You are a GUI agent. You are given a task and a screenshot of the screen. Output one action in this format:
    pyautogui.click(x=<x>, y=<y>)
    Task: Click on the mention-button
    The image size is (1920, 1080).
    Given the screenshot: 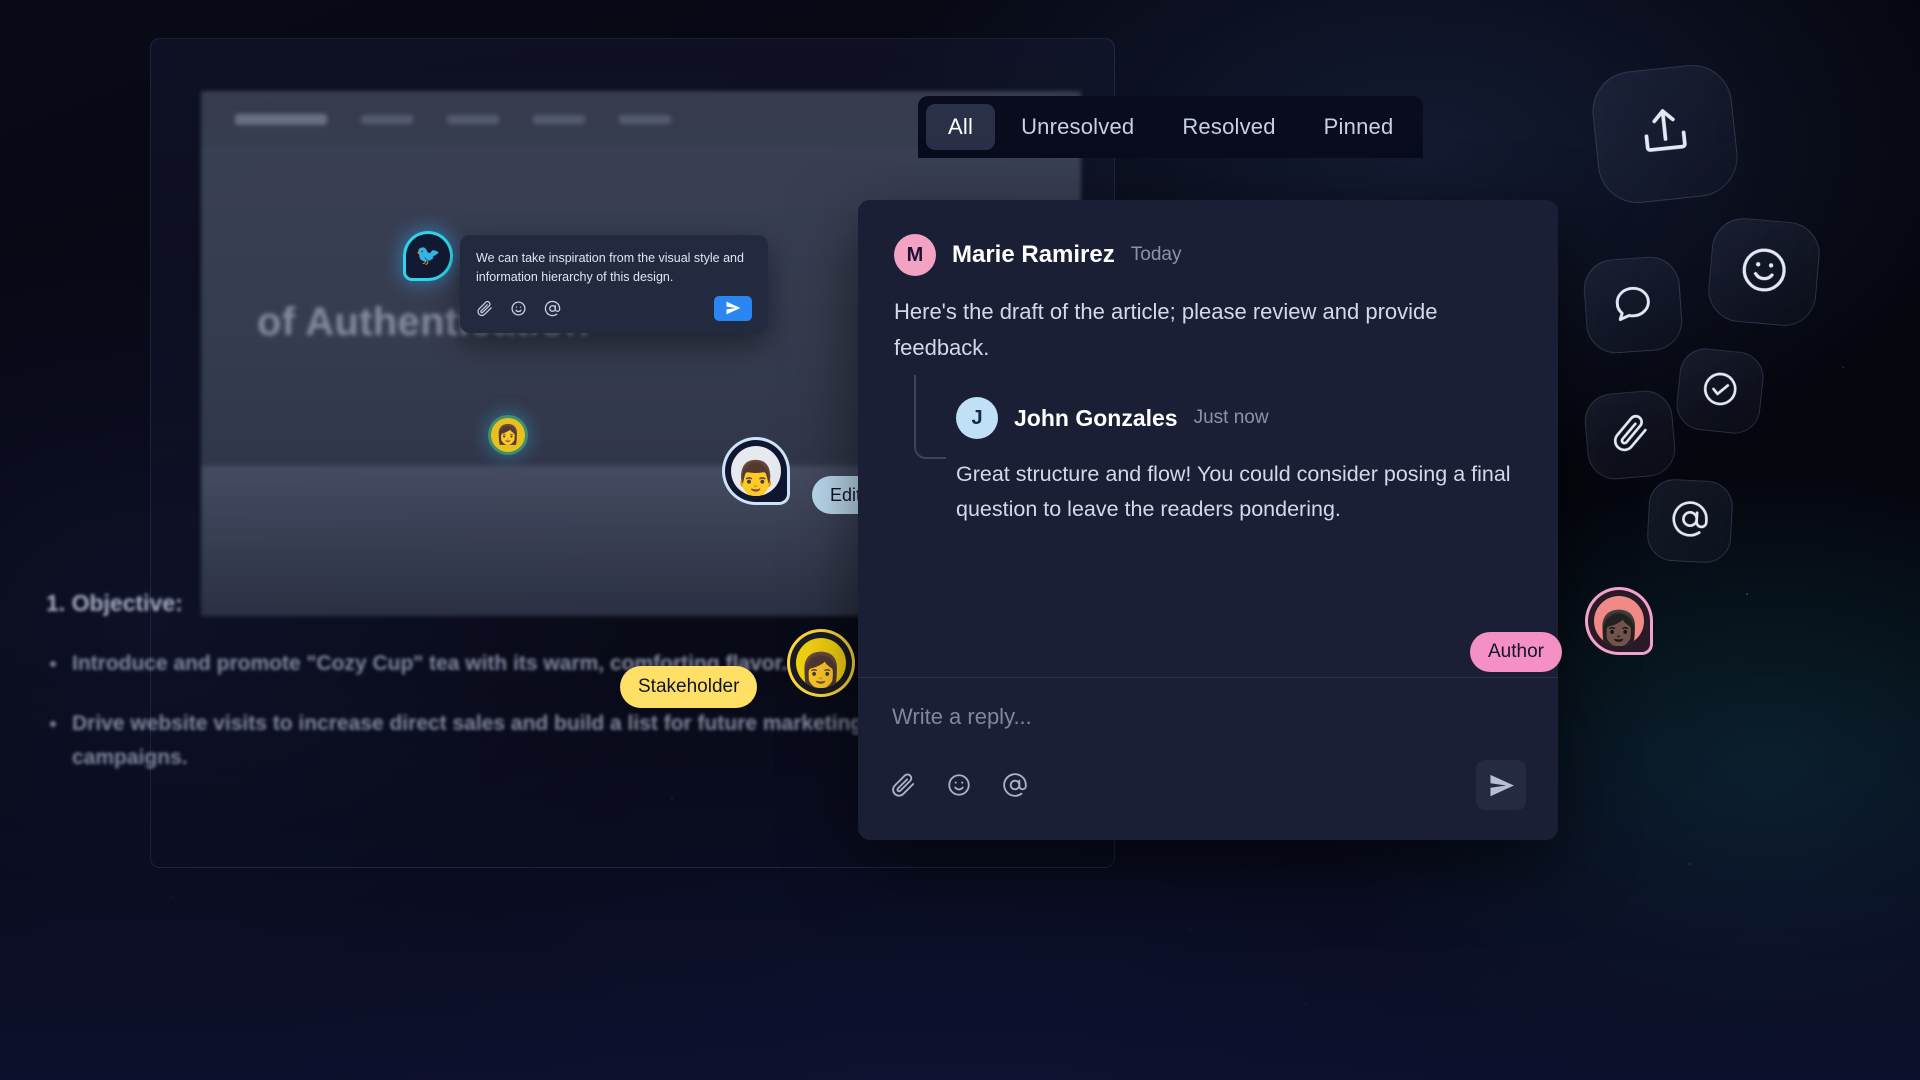 What is the action you would take?
    pyautogui.click(x=1690, y=521)
    